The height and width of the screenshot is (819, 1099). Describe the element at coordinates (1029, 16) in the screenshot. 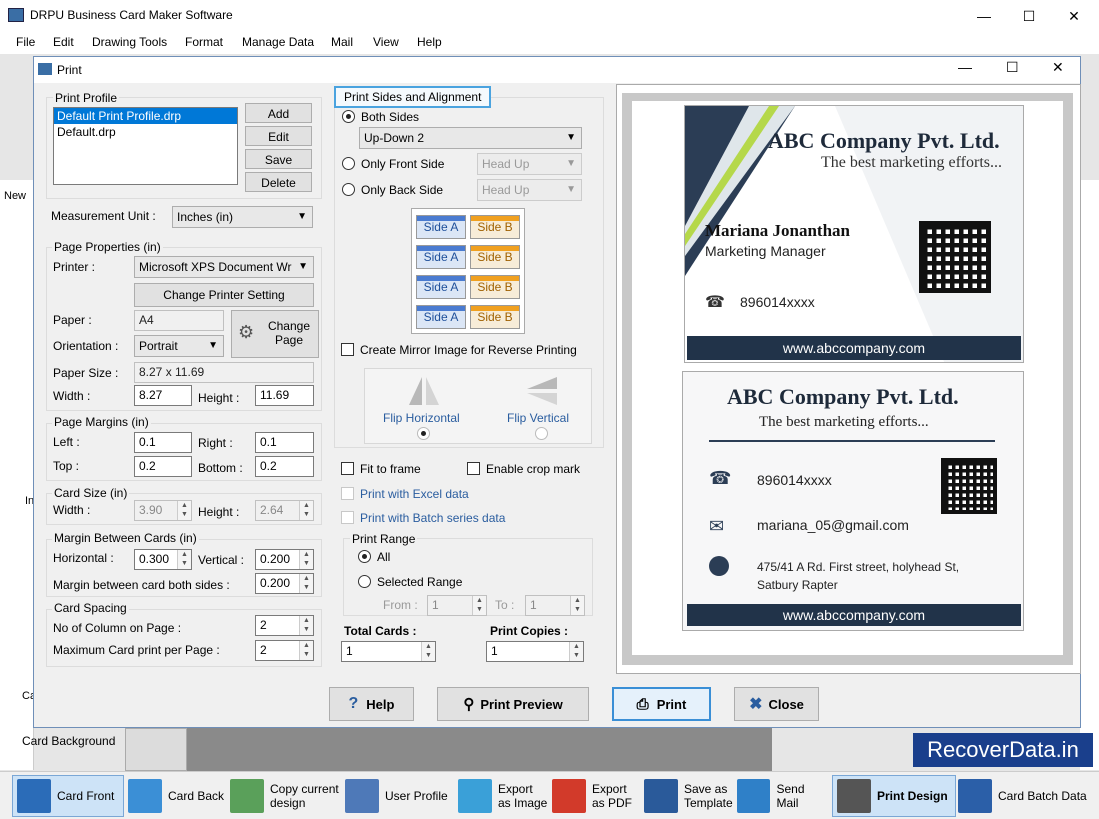

I see `maximize-icon: ☐` at that location.